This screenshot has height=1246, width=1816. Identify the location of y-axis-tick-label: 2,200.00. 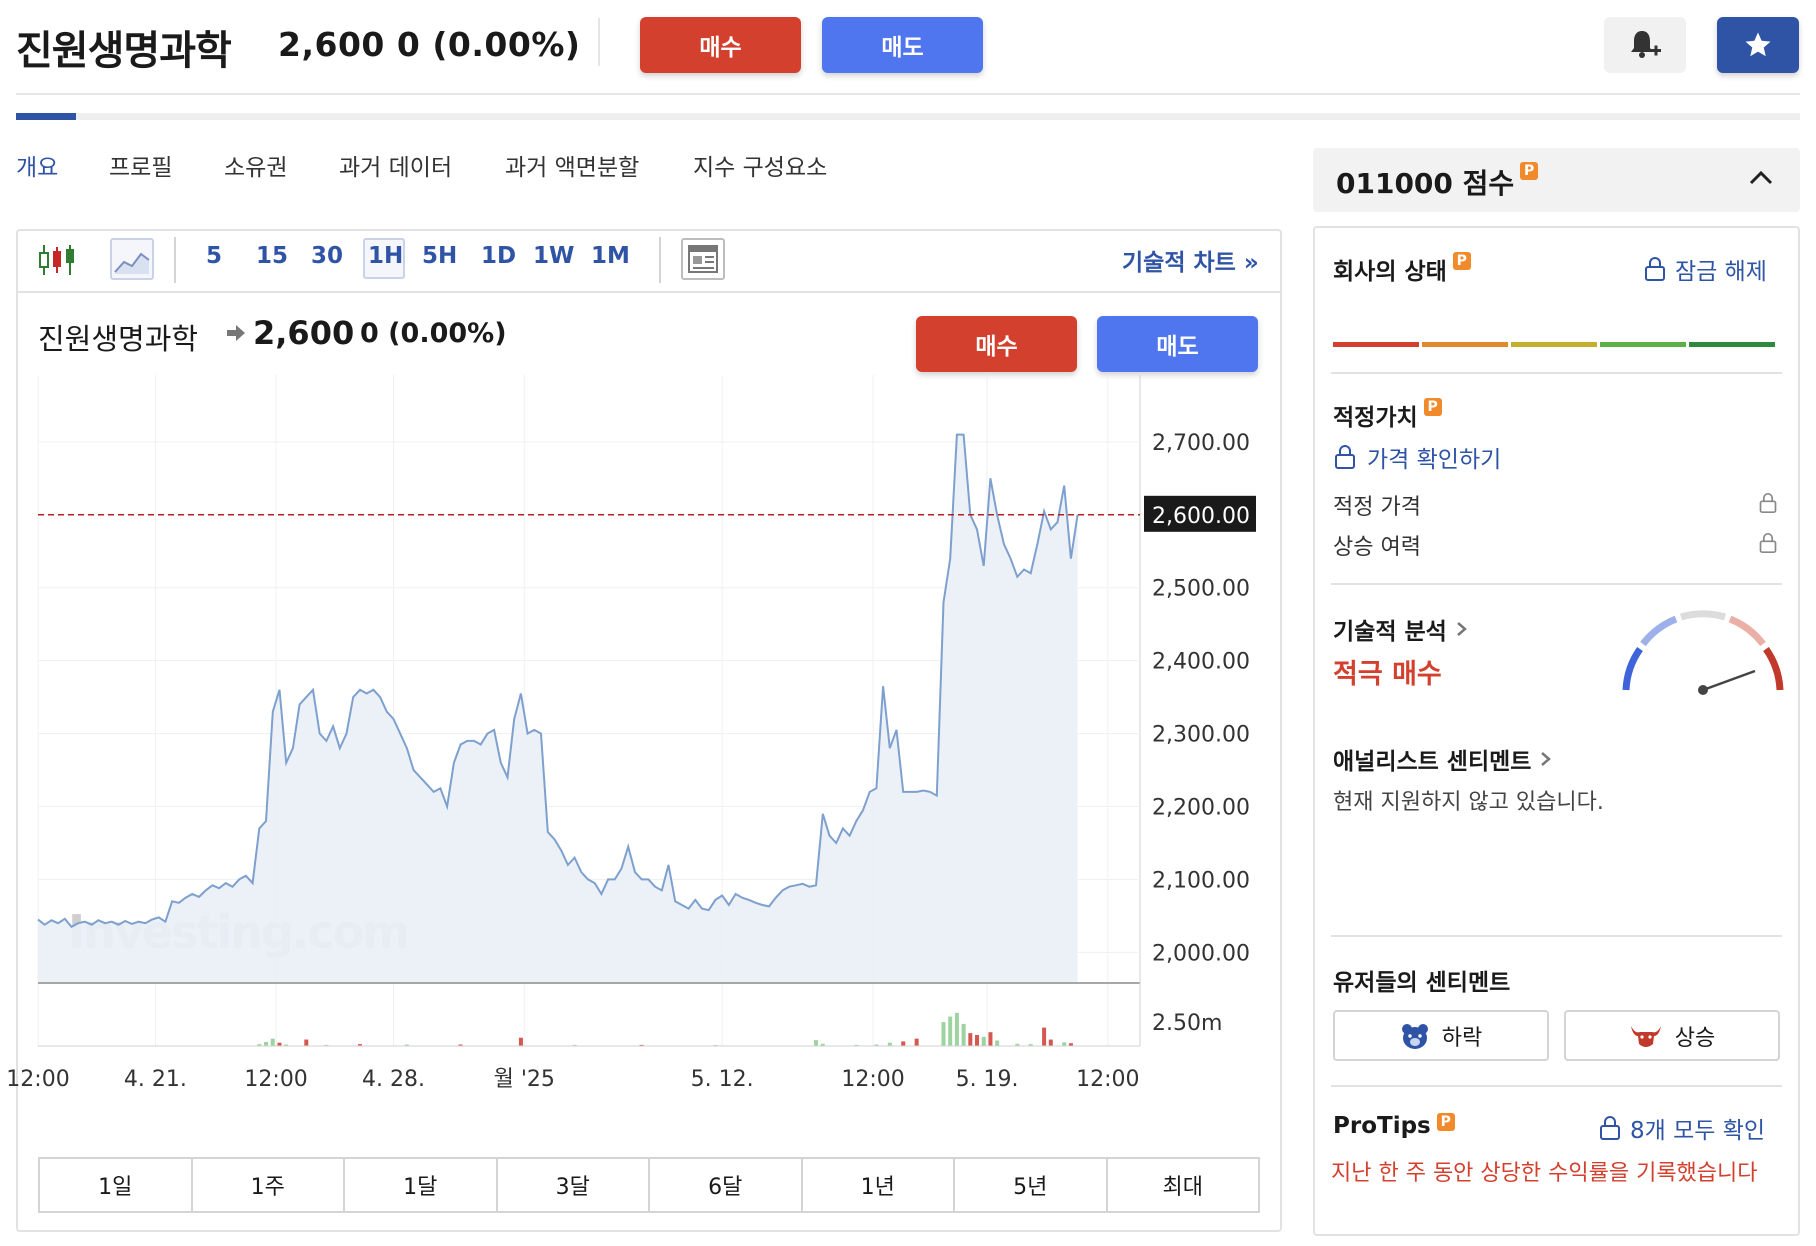
(1201, 808).